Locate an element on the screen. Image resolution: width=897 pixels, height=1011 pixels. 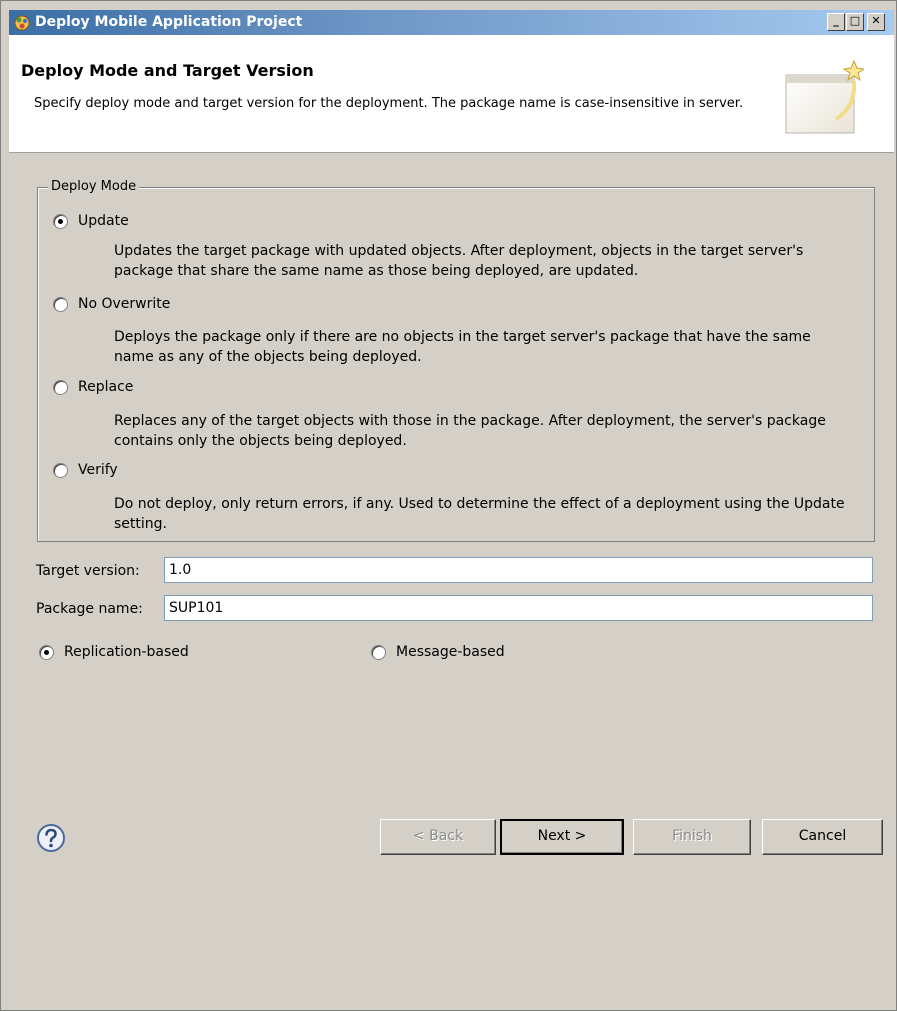
package-name-label: Package name: is located at coordinates (89, 609).